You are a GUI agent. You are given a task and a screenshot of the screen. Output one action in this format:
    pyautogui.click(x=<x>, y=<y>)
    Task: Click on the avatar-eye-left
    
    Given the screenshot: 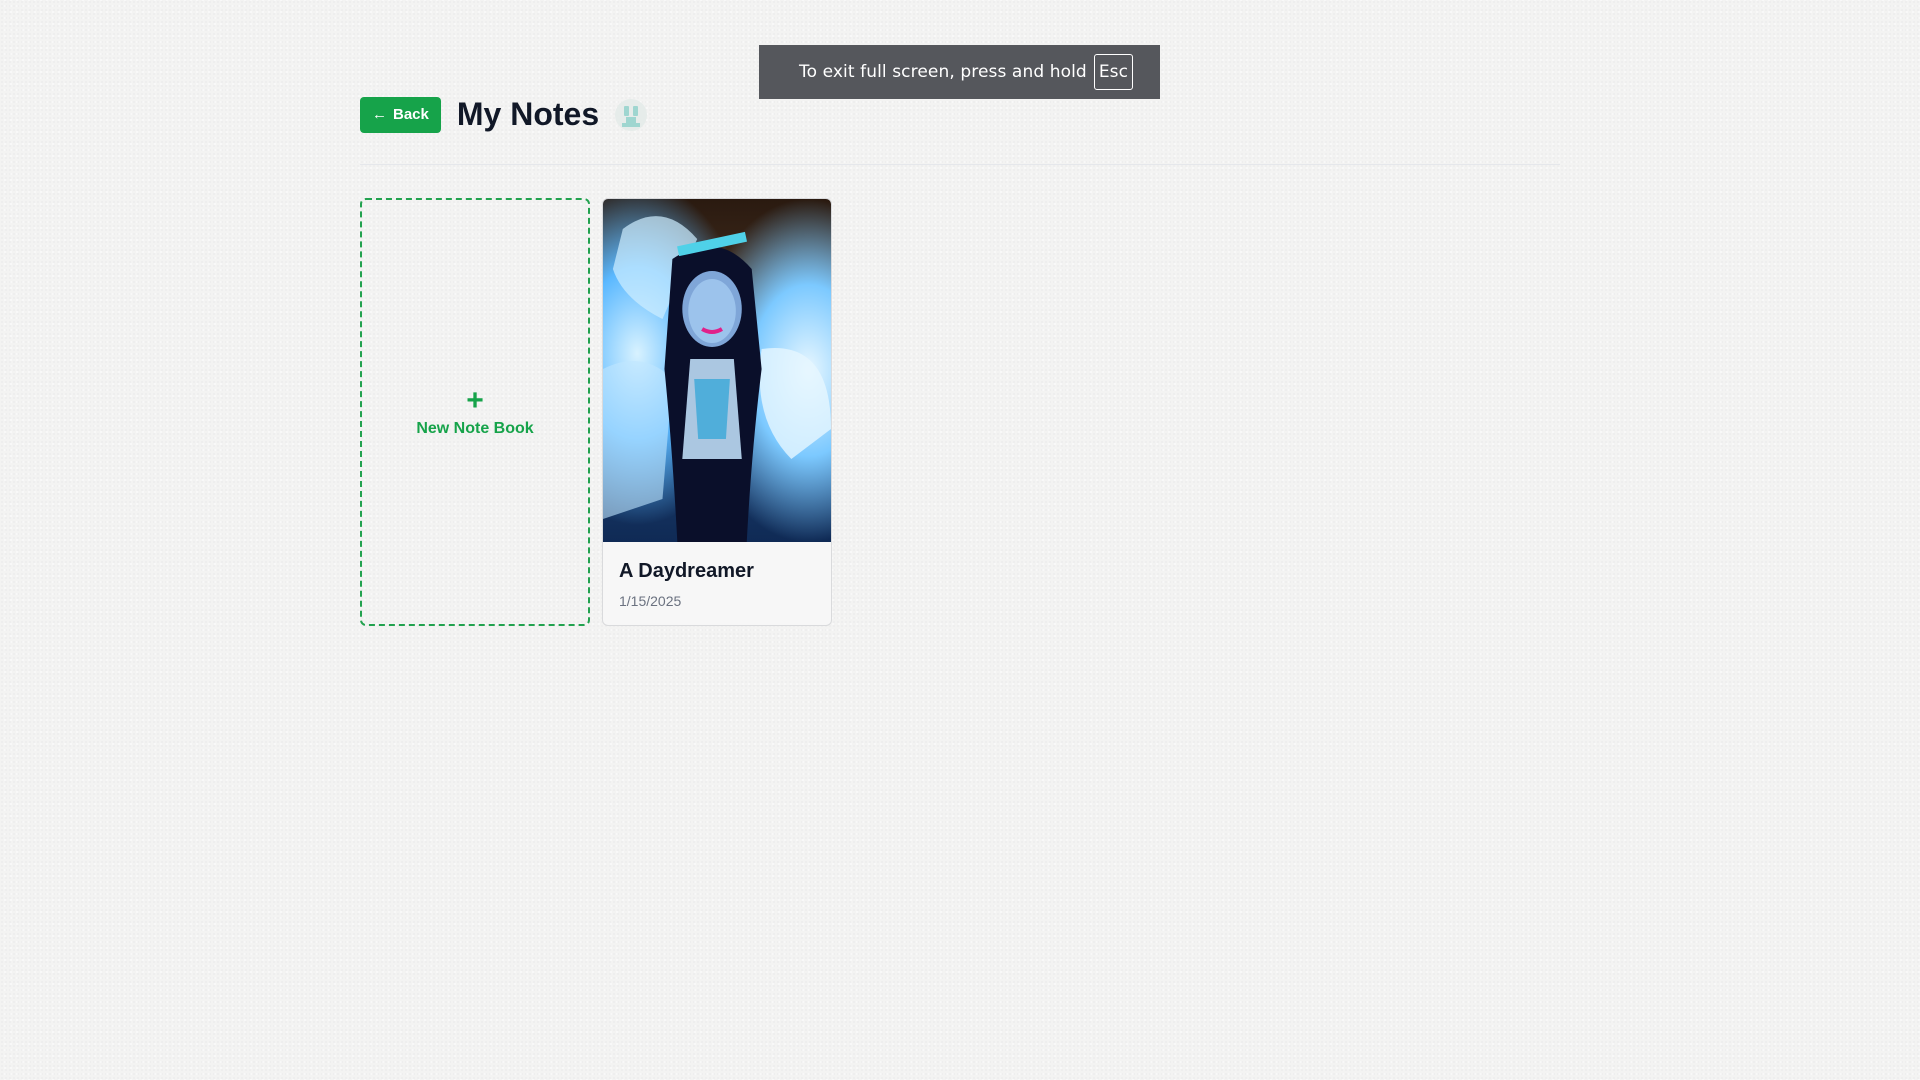 What is the action you would take?
    pyautogui.click(x=627, y=110)
    